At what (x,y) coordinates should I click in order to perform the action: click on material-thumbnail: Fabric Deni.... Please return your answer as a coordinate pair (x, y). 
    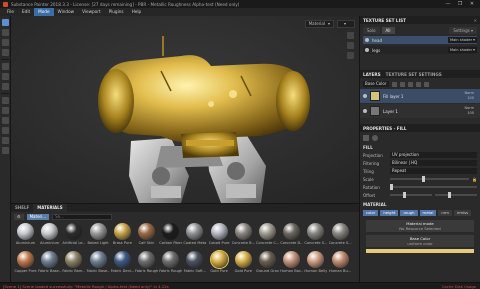
    Looking at the image, I should click on (122, 262).